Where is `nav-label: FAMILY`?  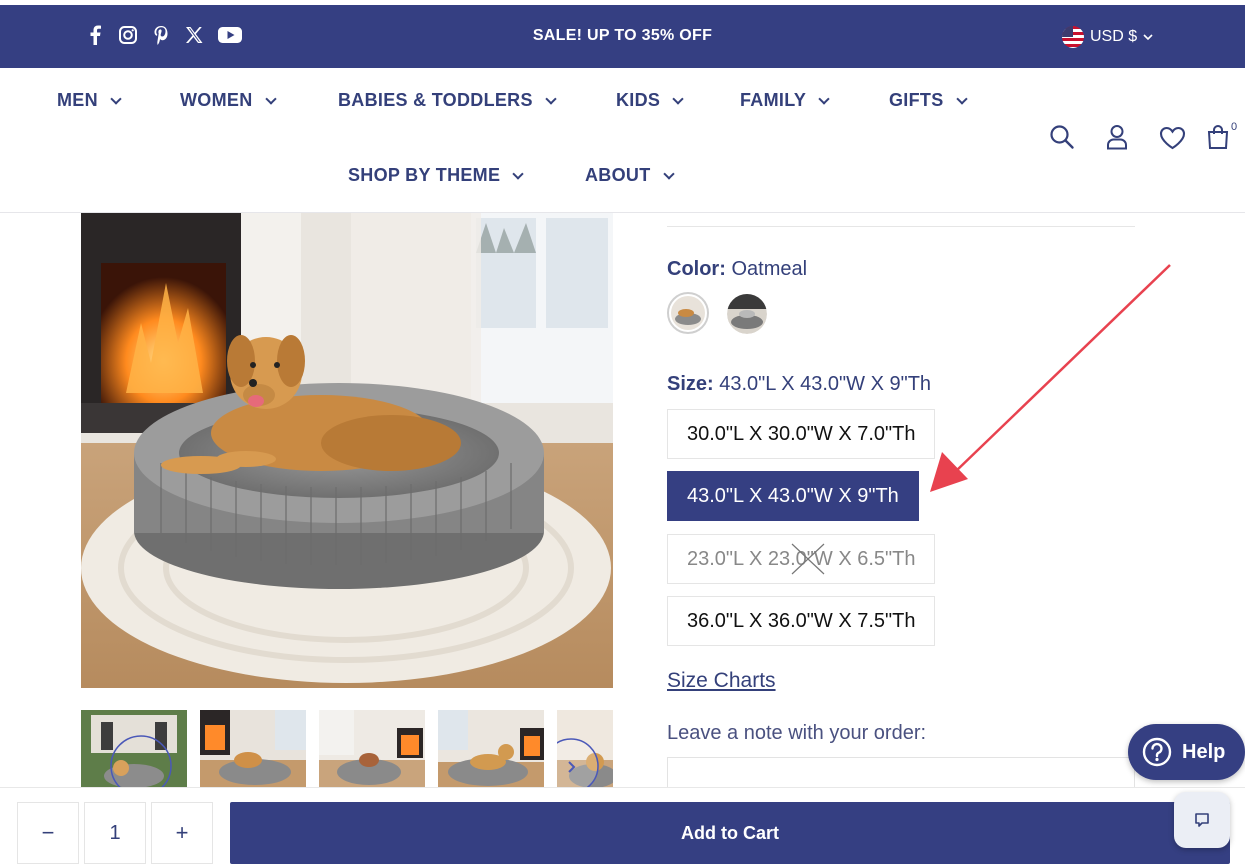
nav-label: FAMILY is located at coordinates (773, 100).